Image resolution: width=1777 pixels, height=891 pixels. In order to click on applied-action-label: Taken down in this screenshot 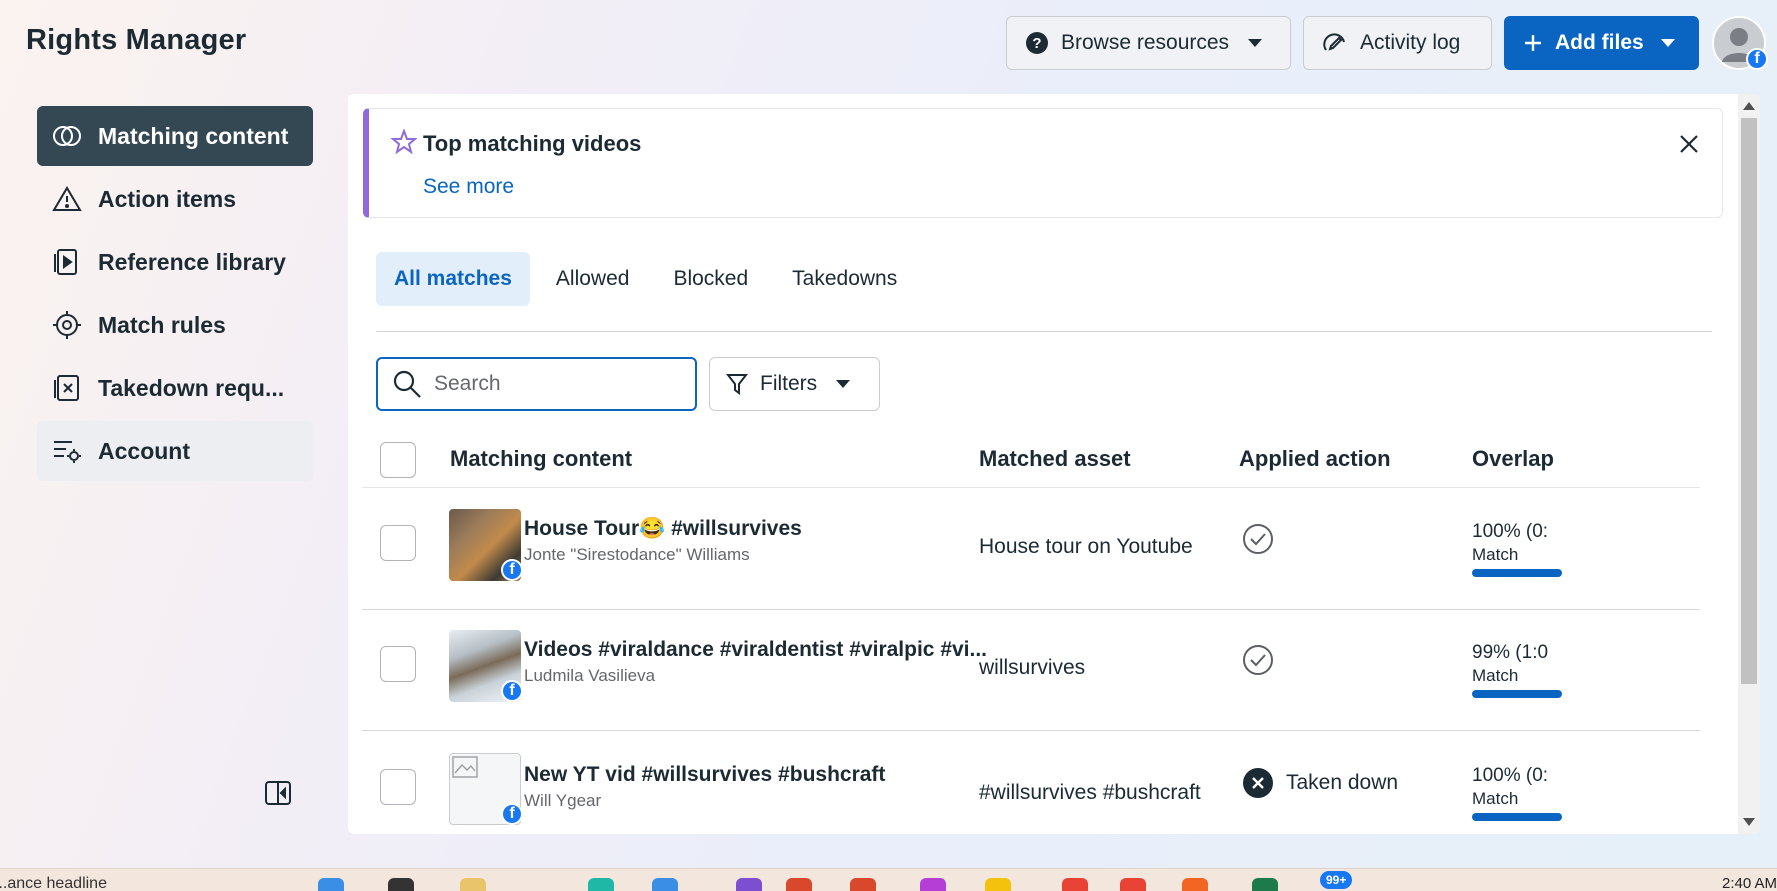, I will do `click(1342, 782)`.